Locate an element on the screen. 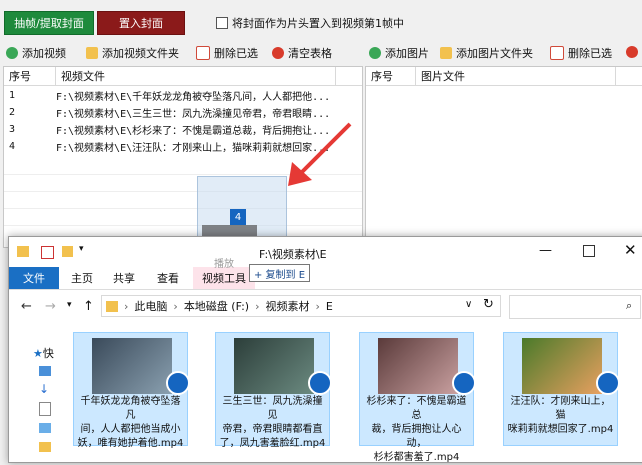 The image size is (642, 465). properties-icon is located at coordinates (47, 252).